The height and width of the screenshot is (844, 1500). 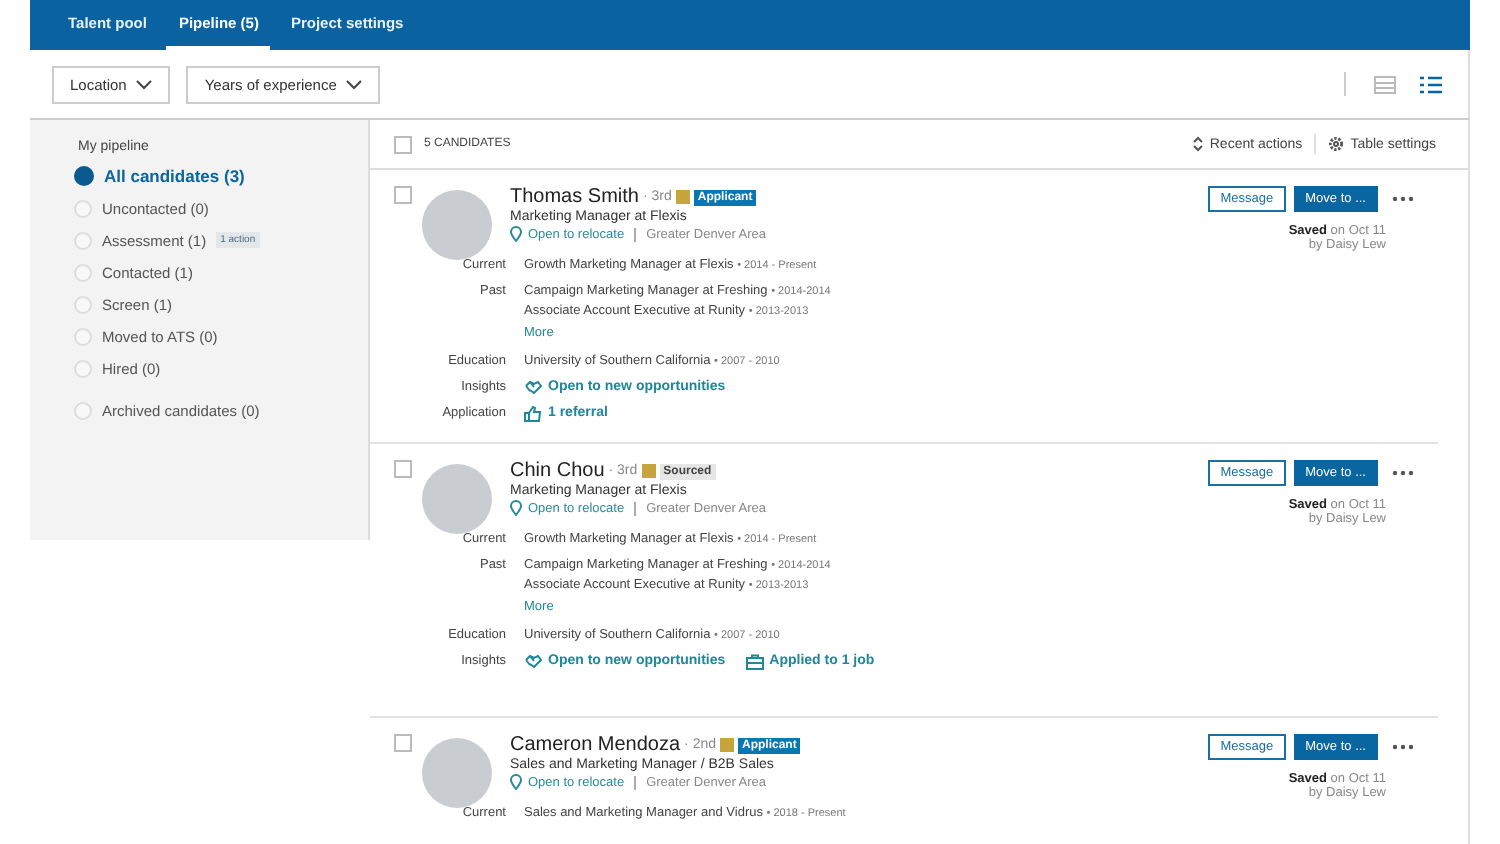 I want to click on thumbs-up-icon, so click(x=533, y=414).